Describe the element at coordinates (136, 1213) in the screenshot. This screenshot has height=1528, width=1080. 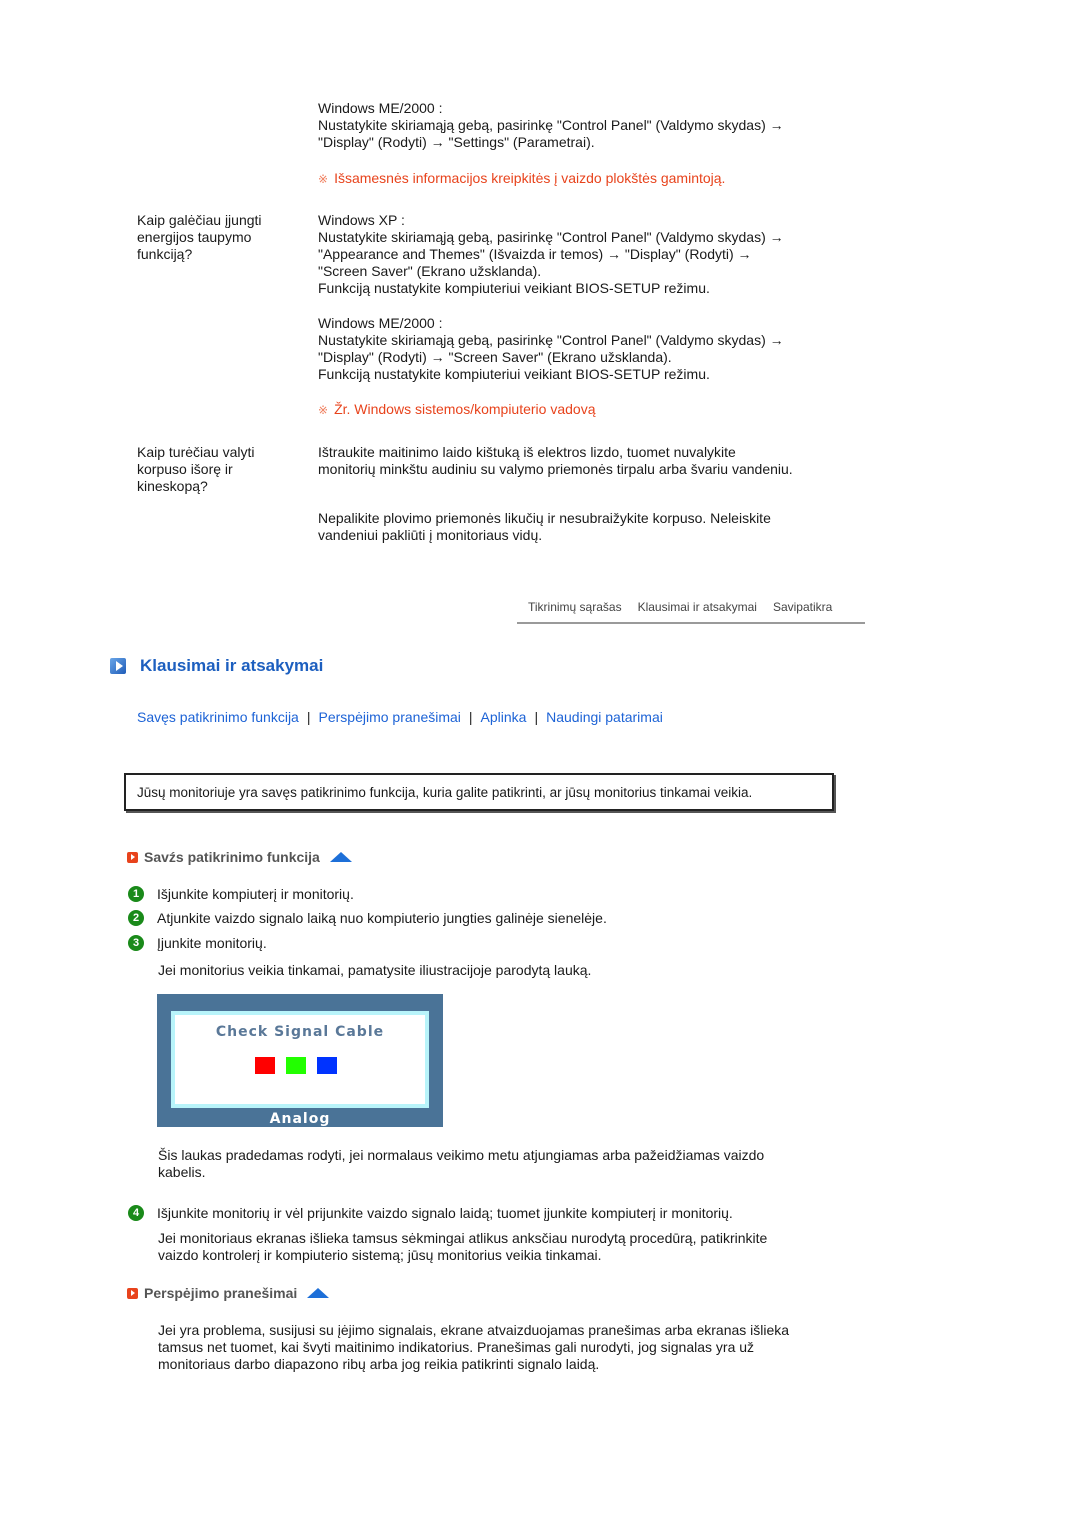
I see `step-number-icon: 4` at that location.